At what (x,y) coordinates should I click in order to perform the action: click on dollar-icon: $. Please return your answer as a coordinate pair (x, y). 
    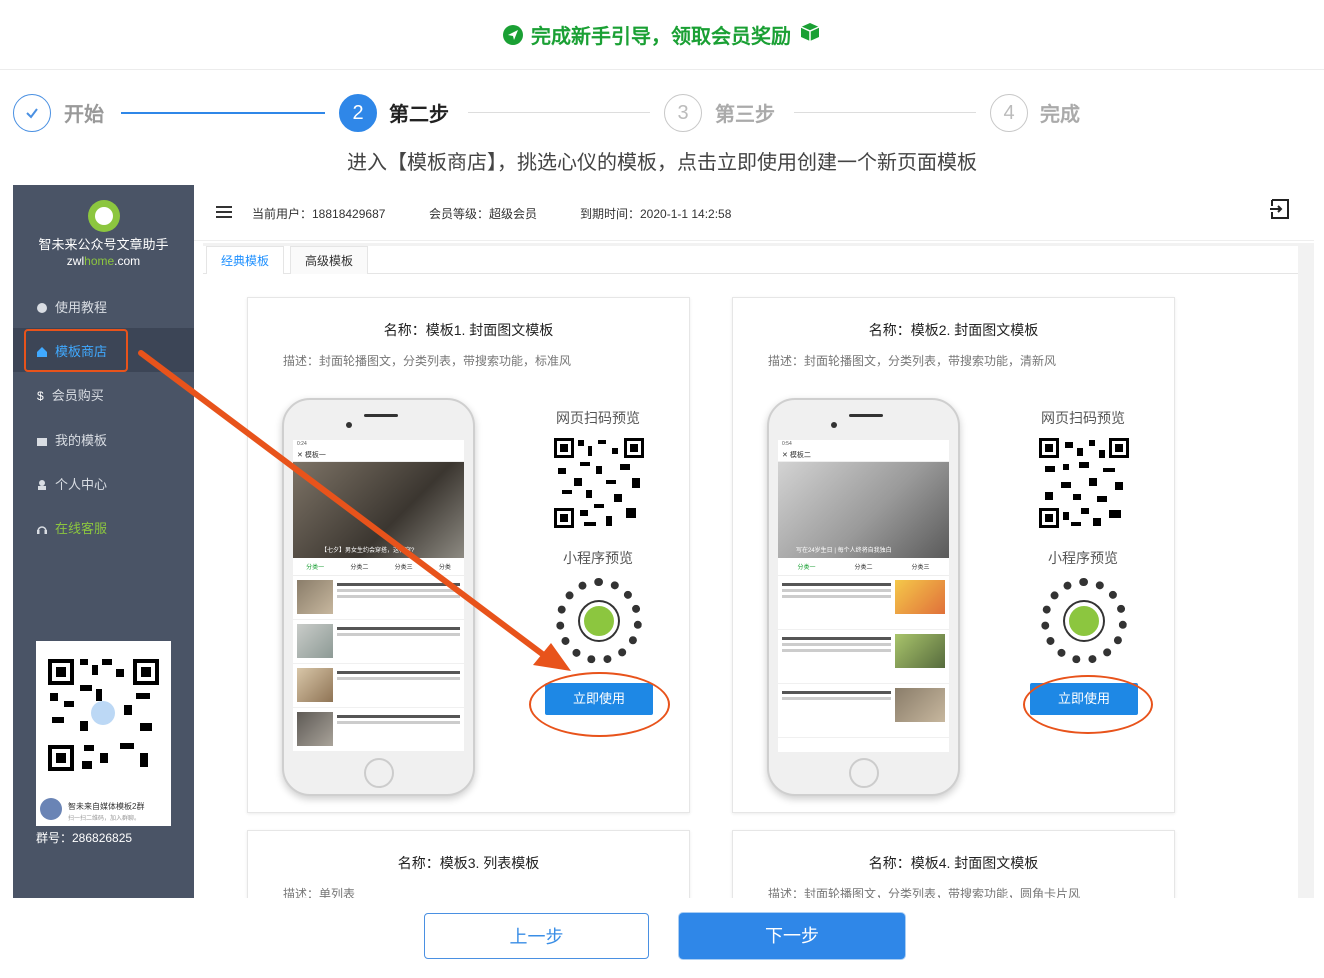
    Looking at the image, I should click on (40, 396).